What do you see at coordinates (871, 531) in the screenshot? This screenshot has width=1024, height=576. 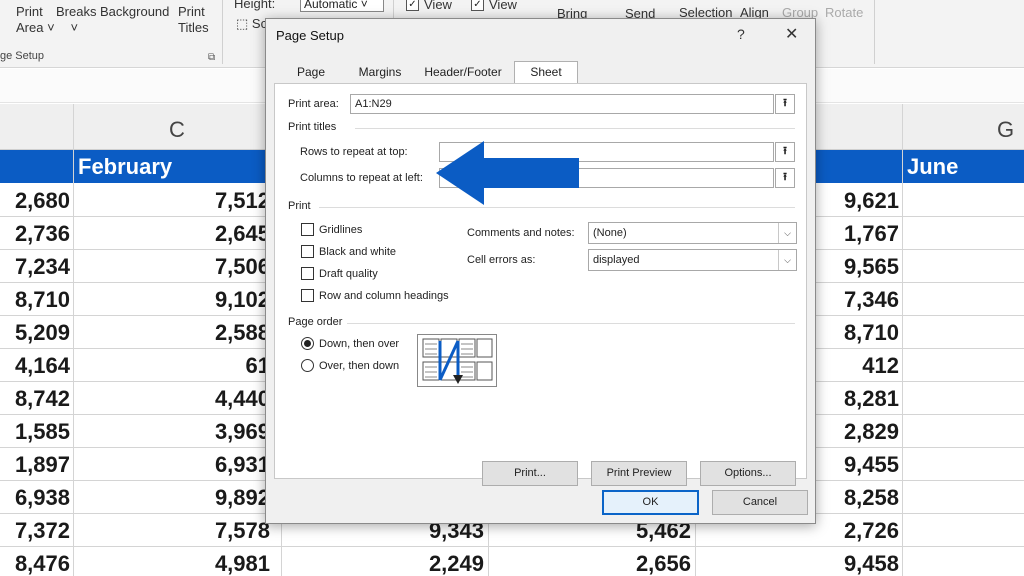 I see `table-cell: 2,726` at bounding box center [871, 531].